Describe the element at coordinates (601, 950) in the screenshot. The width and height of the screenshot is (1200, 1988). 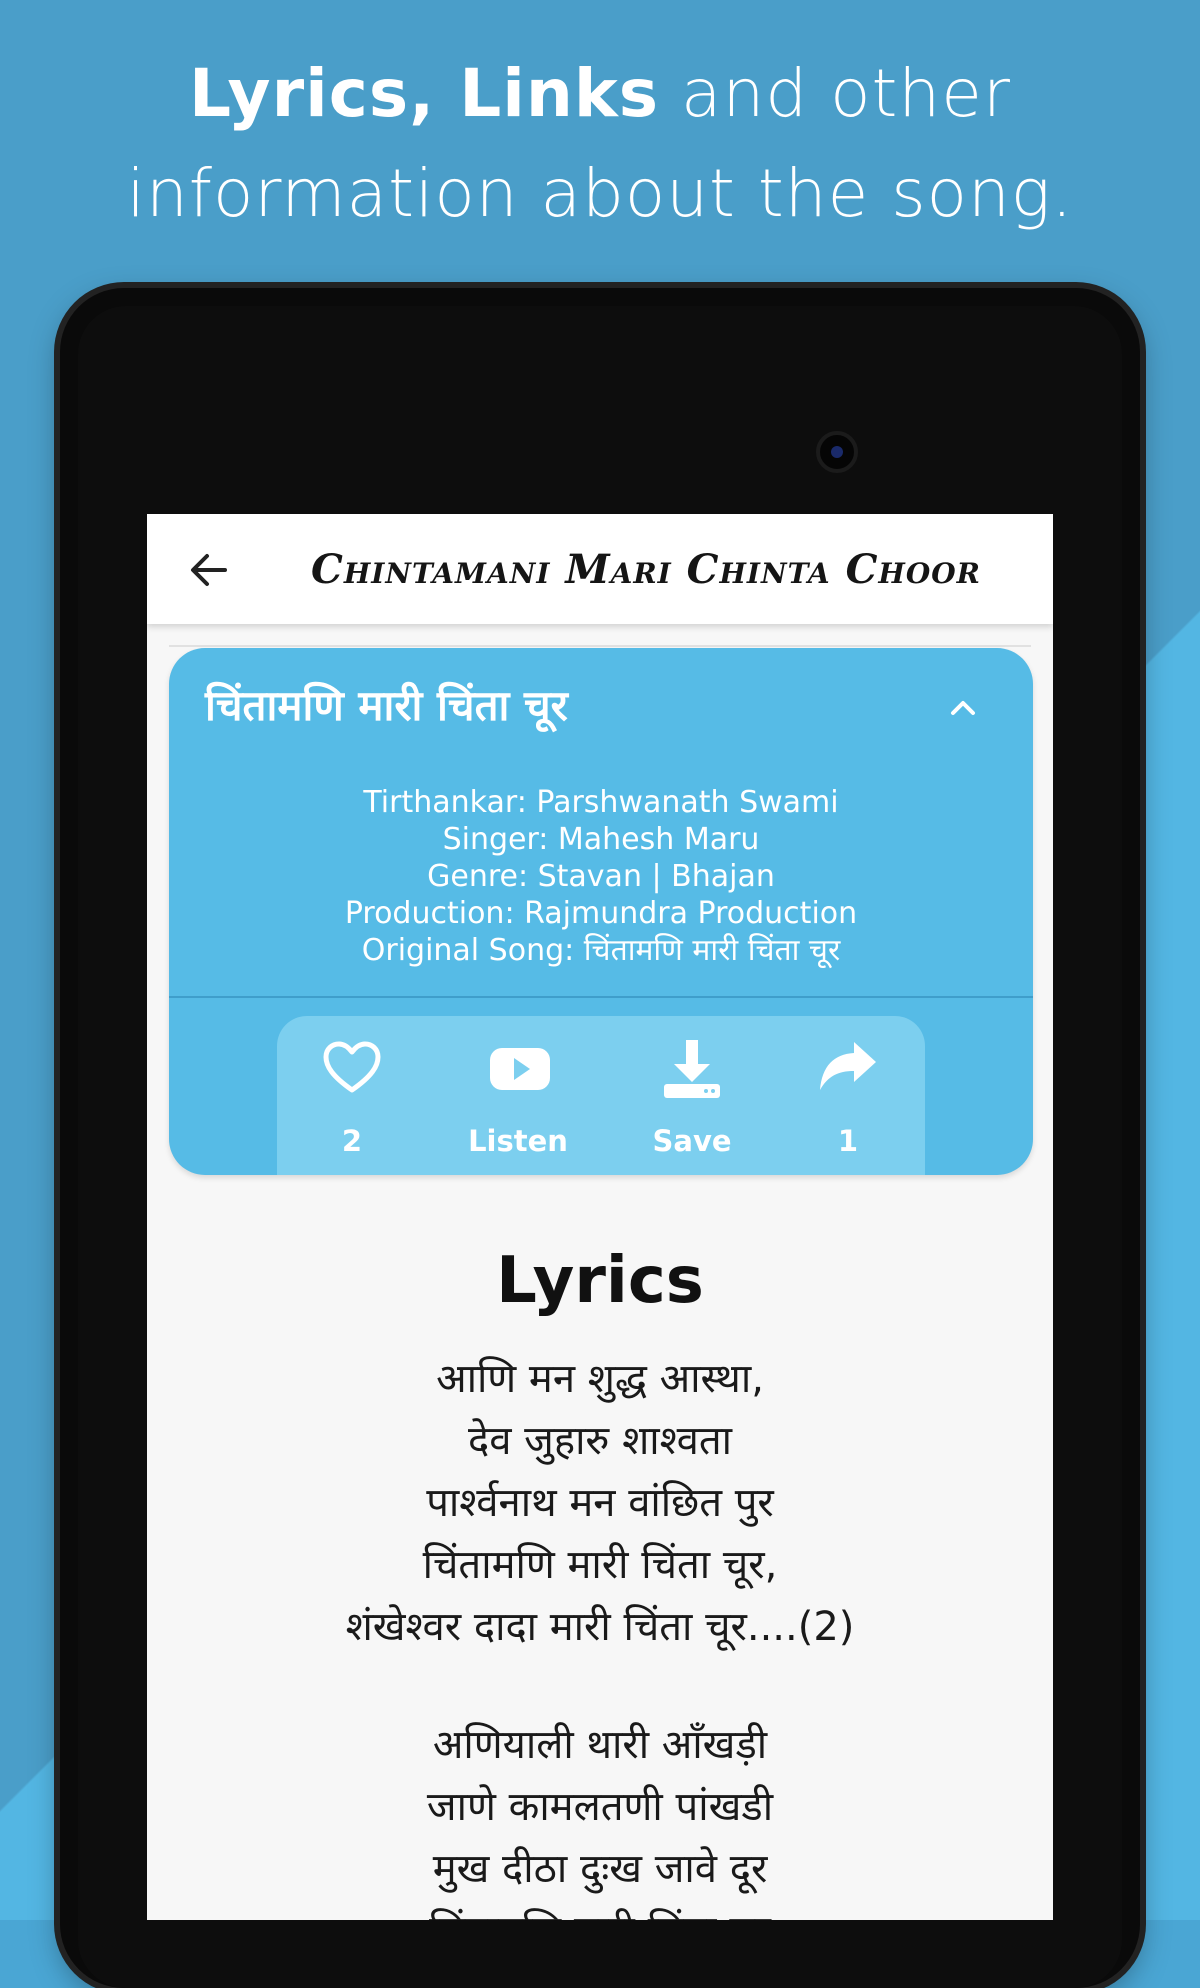
I see `original-song-text: Original Song: चिंतामणि मारी चिंता चूर` at that location.